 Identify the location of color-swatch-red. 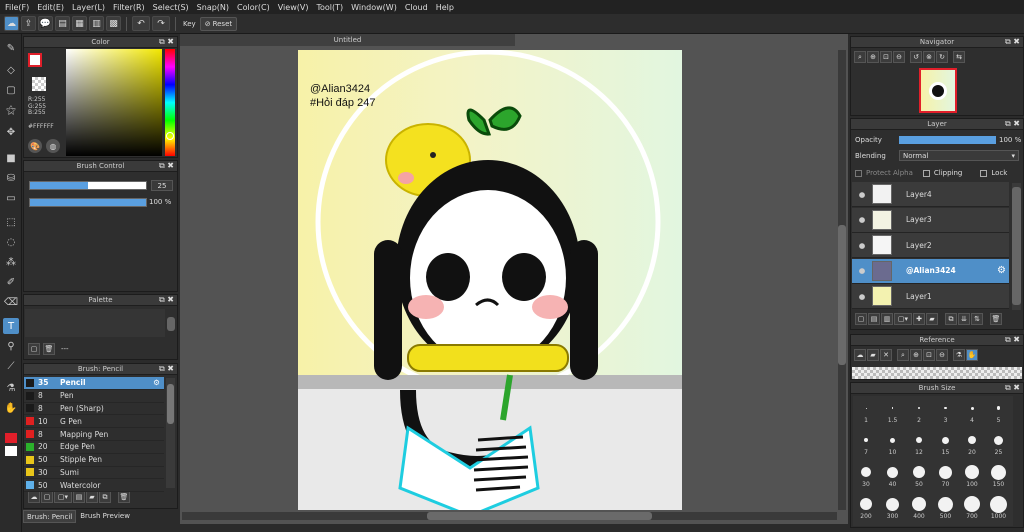
(11, 438).